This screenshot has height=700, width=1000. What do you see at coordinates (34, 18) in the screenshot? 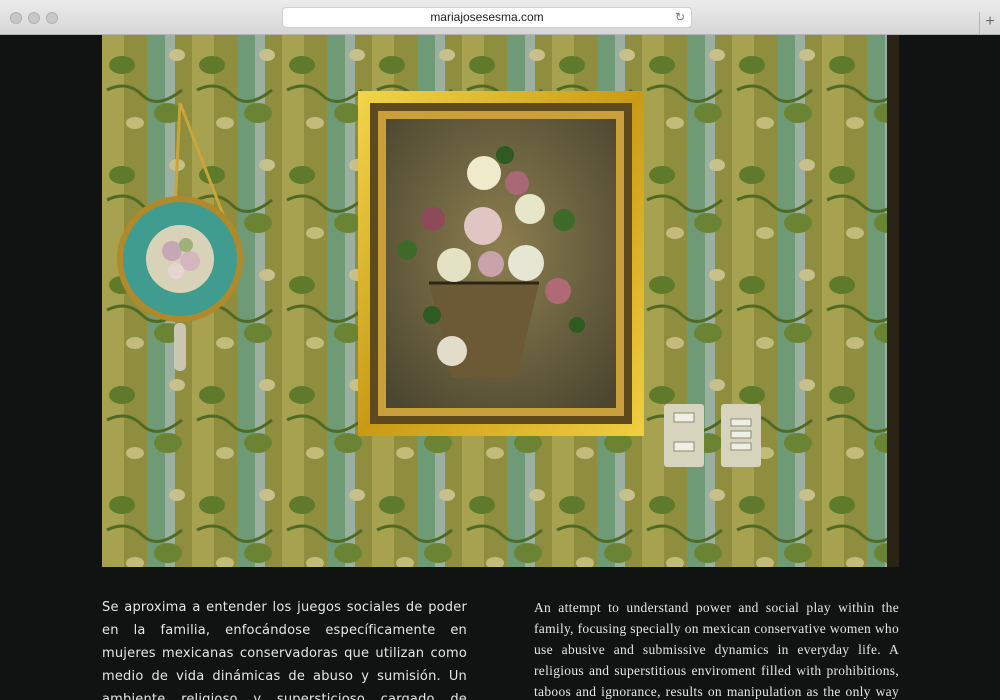
I see `minimize-window-button` at bounding box center [34, 18].